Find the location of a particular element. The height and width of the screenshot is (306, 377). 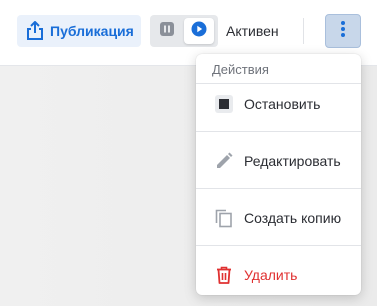

run-state-toggle is located at coordinates (184, 31).